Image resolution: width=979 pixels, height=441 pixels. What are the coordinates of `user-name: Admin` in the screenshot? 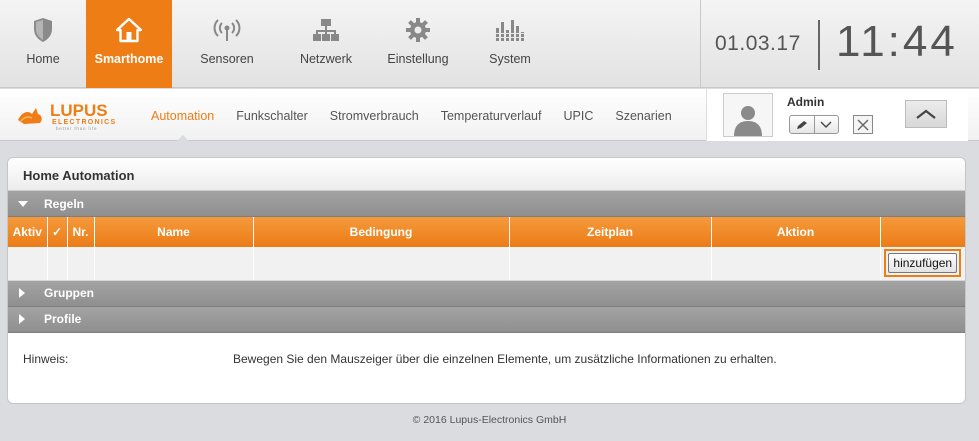 It's located at (806, 102).